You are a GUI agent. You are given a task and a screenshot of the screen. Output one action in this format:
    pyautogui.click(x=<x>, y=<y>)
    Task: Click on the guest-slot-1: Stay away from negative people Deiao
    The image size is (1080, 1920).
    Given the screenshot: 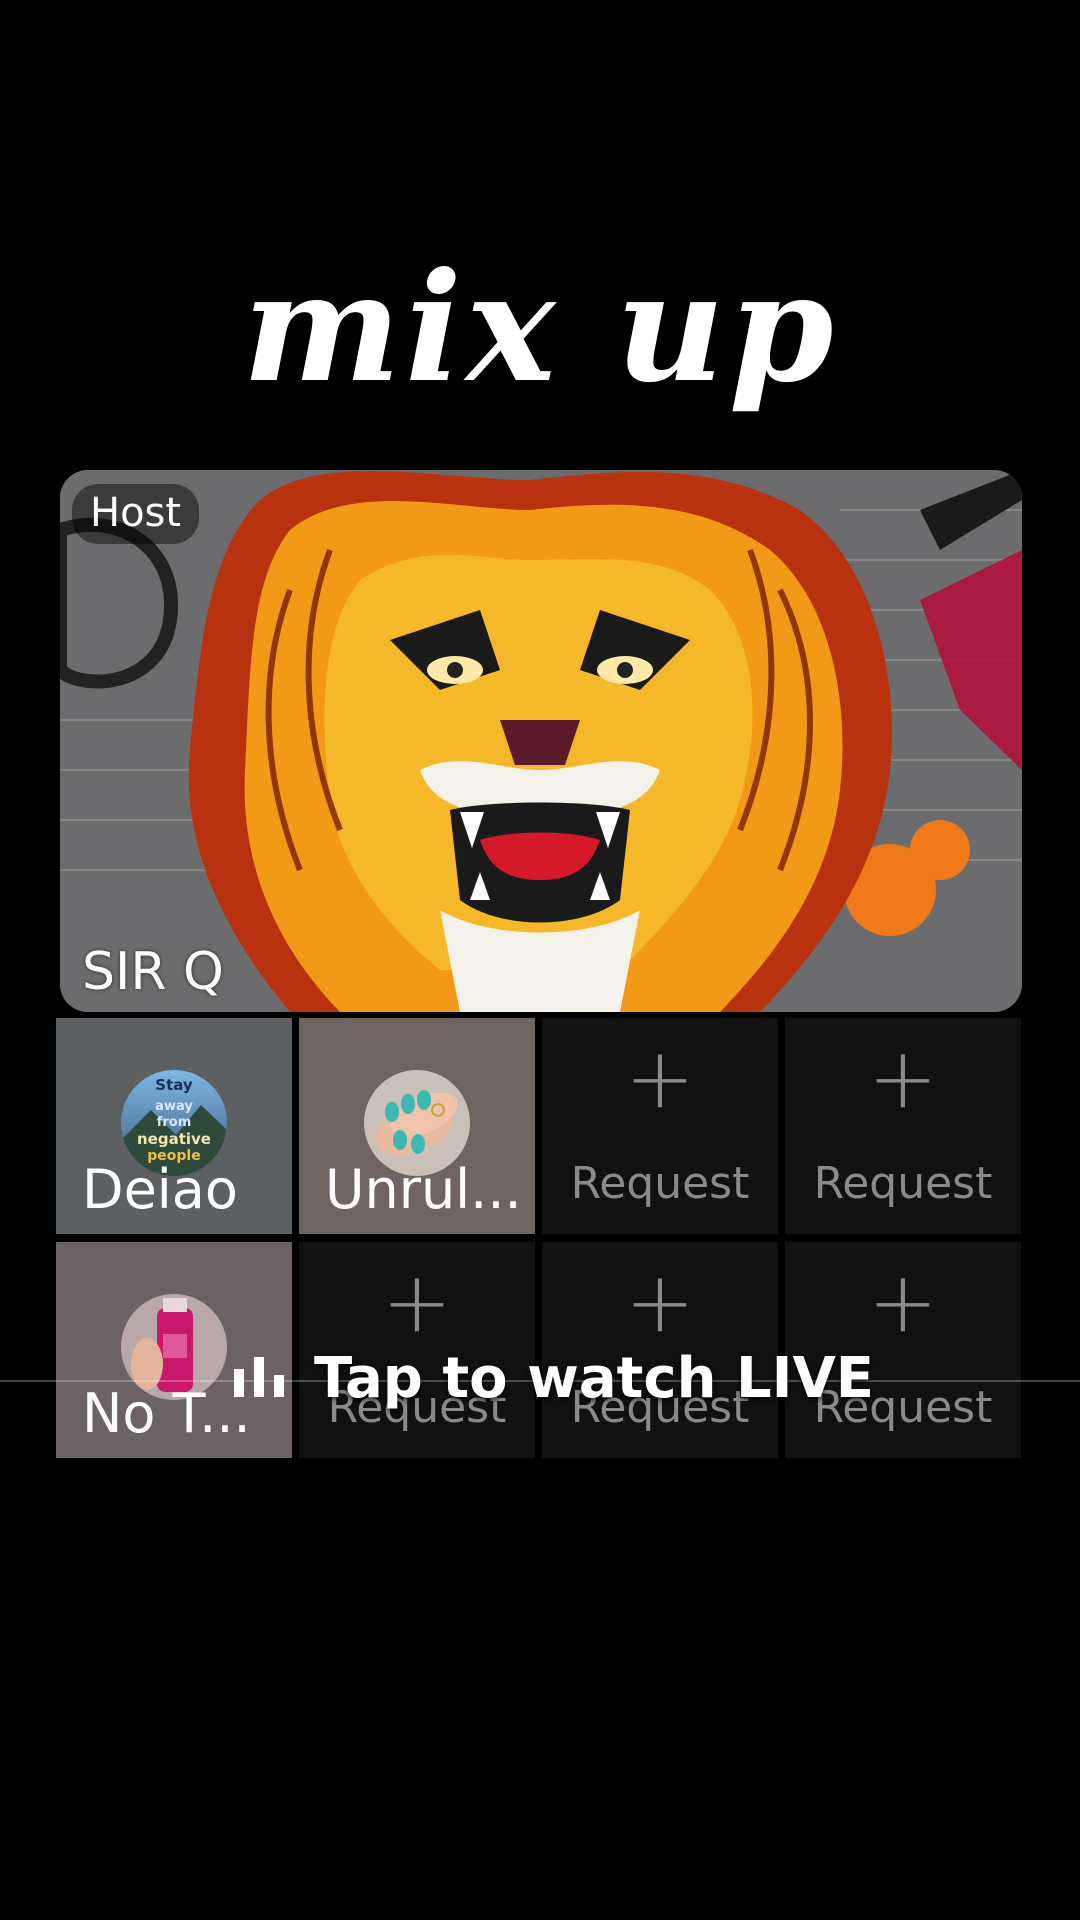 What is the action you would take?
    pyautogui.click(x=174, y=1126)
    